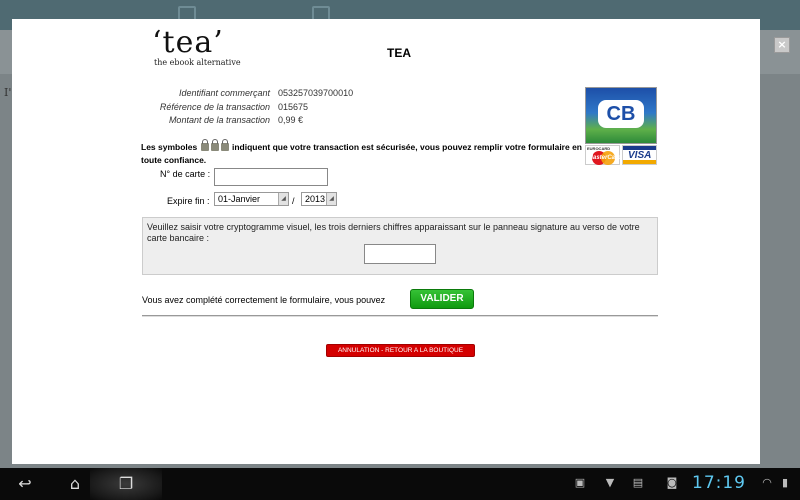 This screenshot has width=800, height=500. I want to click on merchant-title: TEA, so click(399, 53).